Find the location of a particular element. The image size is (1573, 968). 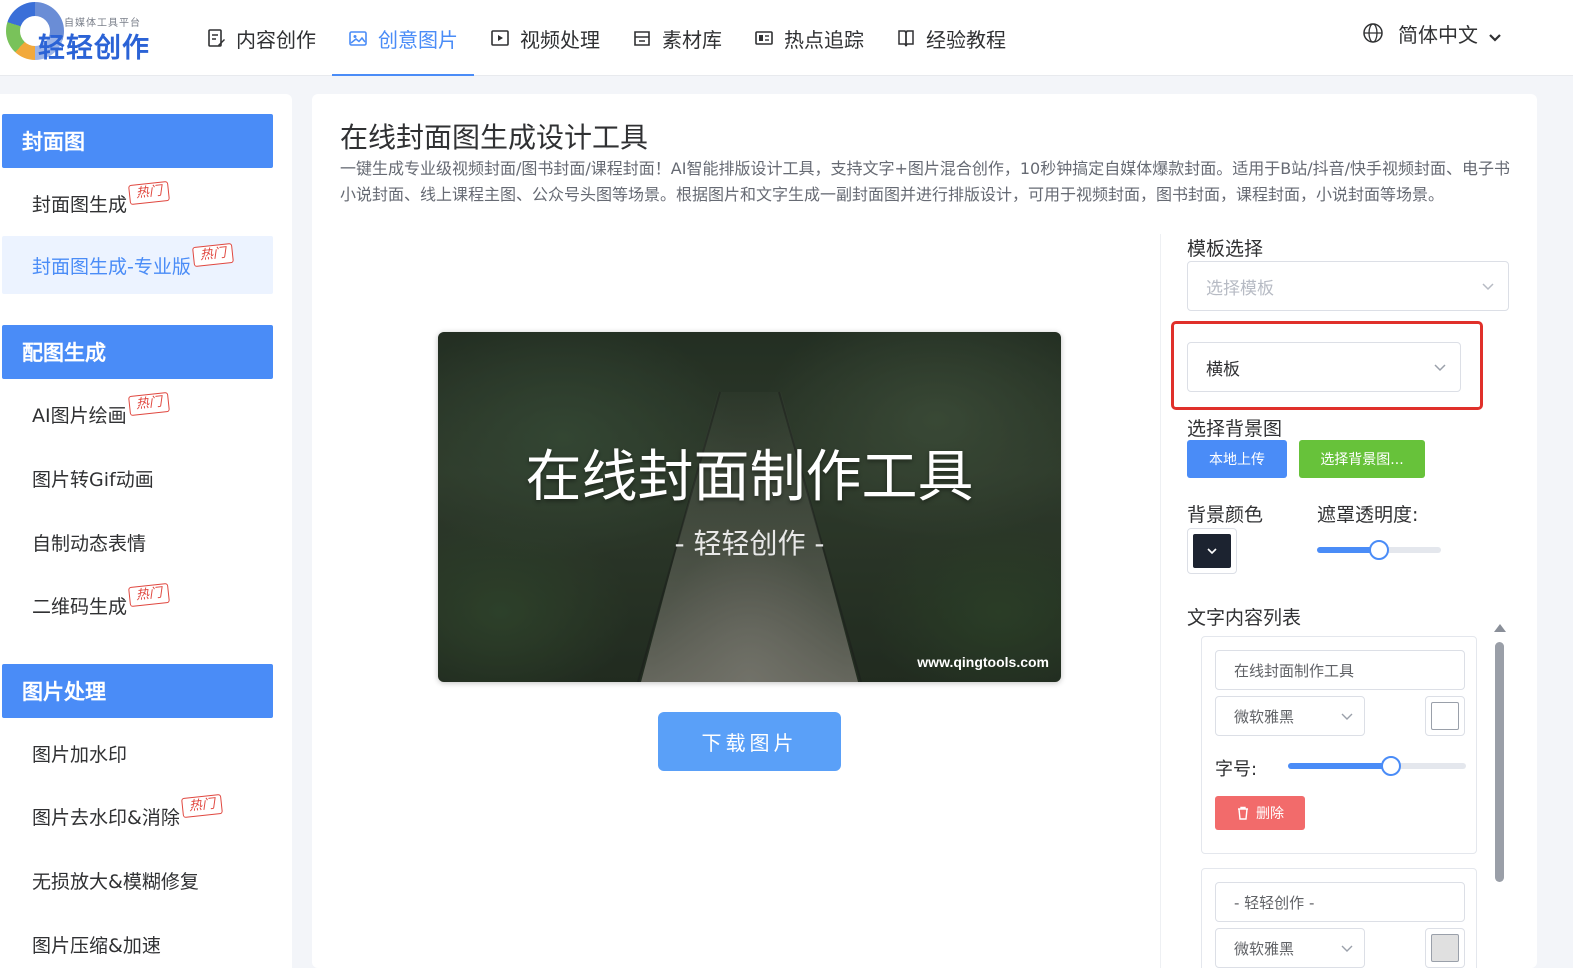

sidebar-item-label: 图片压缩&加速 is located at coordinates (96, 945).